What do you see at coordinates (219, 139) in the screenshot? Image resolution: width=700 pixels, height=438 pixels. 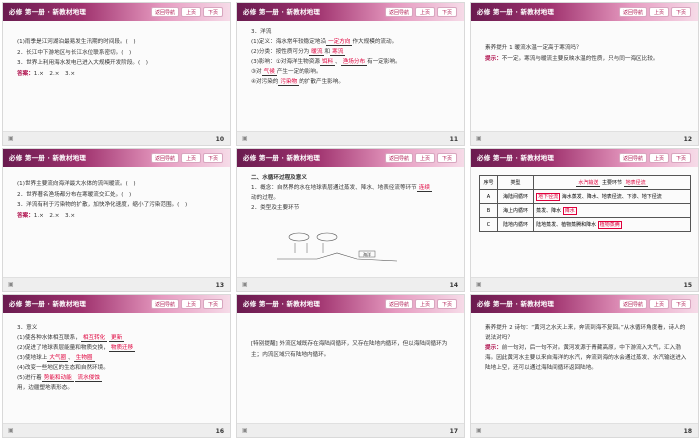 I see `page-number: 10` at bounding box center [219, 139].